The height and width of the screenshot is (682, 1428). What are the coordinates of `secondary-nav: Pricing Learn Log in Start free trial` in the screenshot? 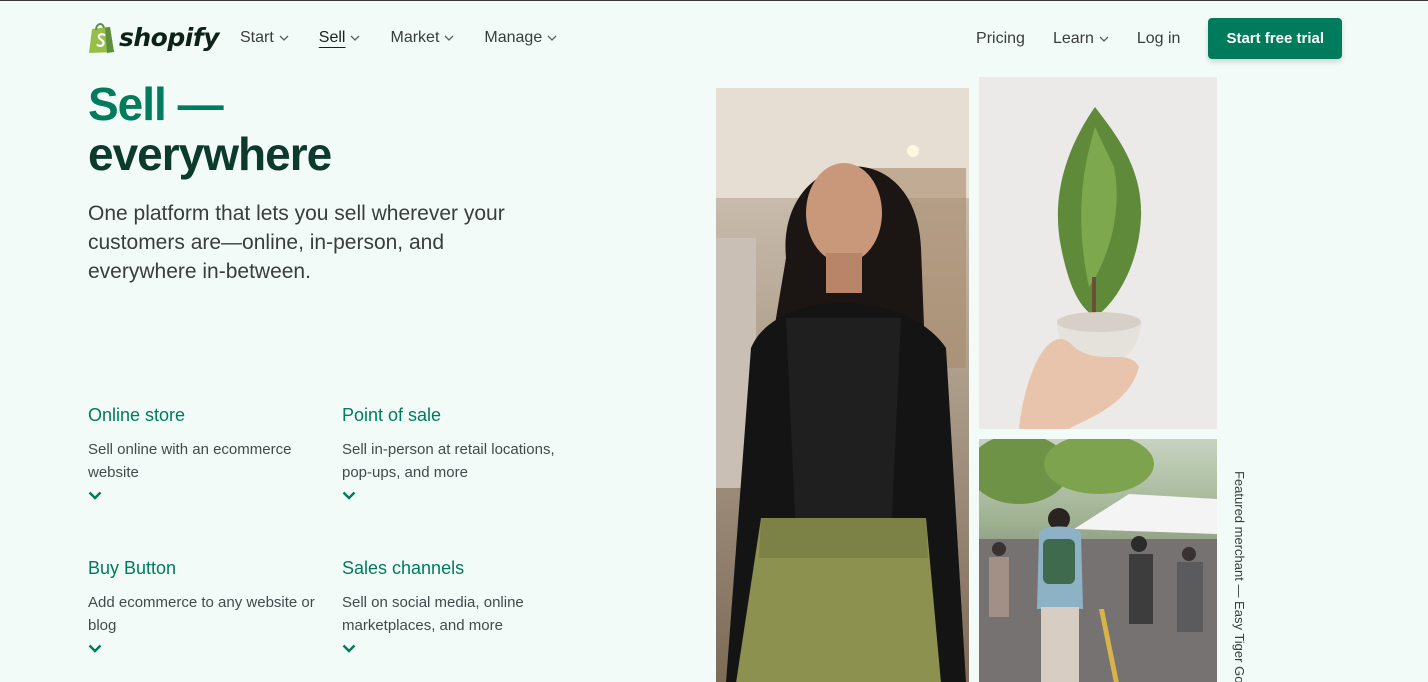 It's located at (1159, 38).